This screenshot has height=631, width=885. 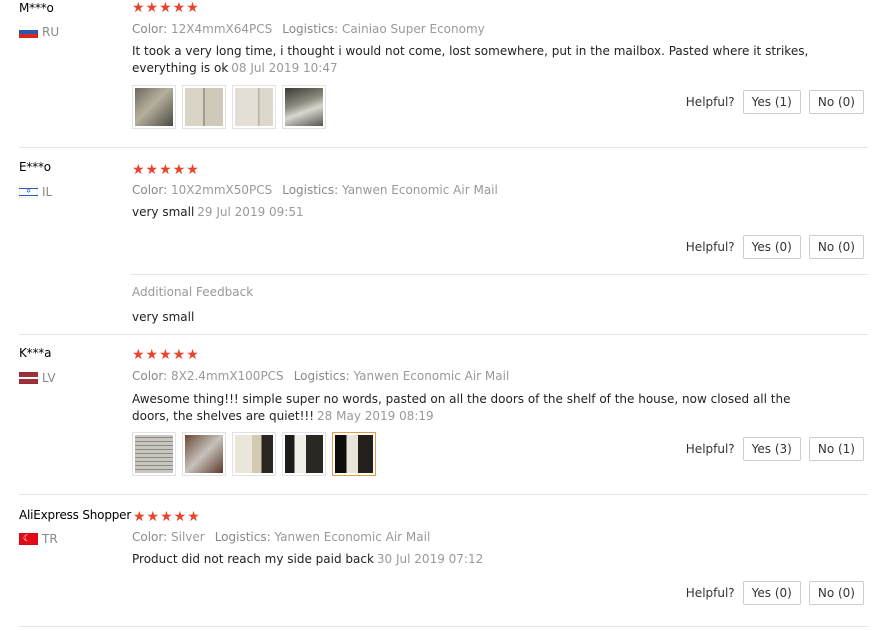 I want to click on helpful-vote: Helpful? Yes (1) No (0), so click(x=775, y=102).